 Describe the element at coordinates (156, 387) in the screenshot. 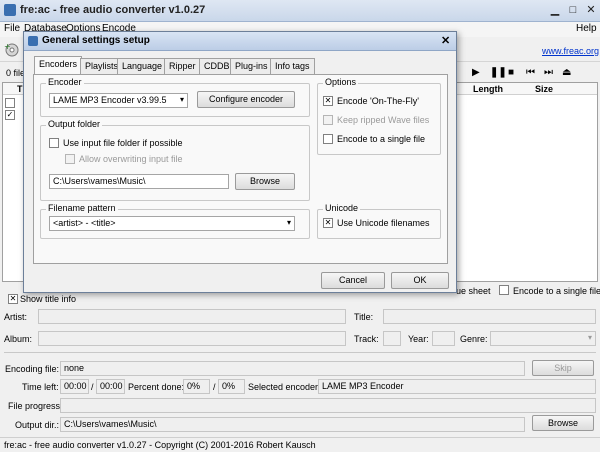

I see `percent-done-label: Percent done:` at that location.